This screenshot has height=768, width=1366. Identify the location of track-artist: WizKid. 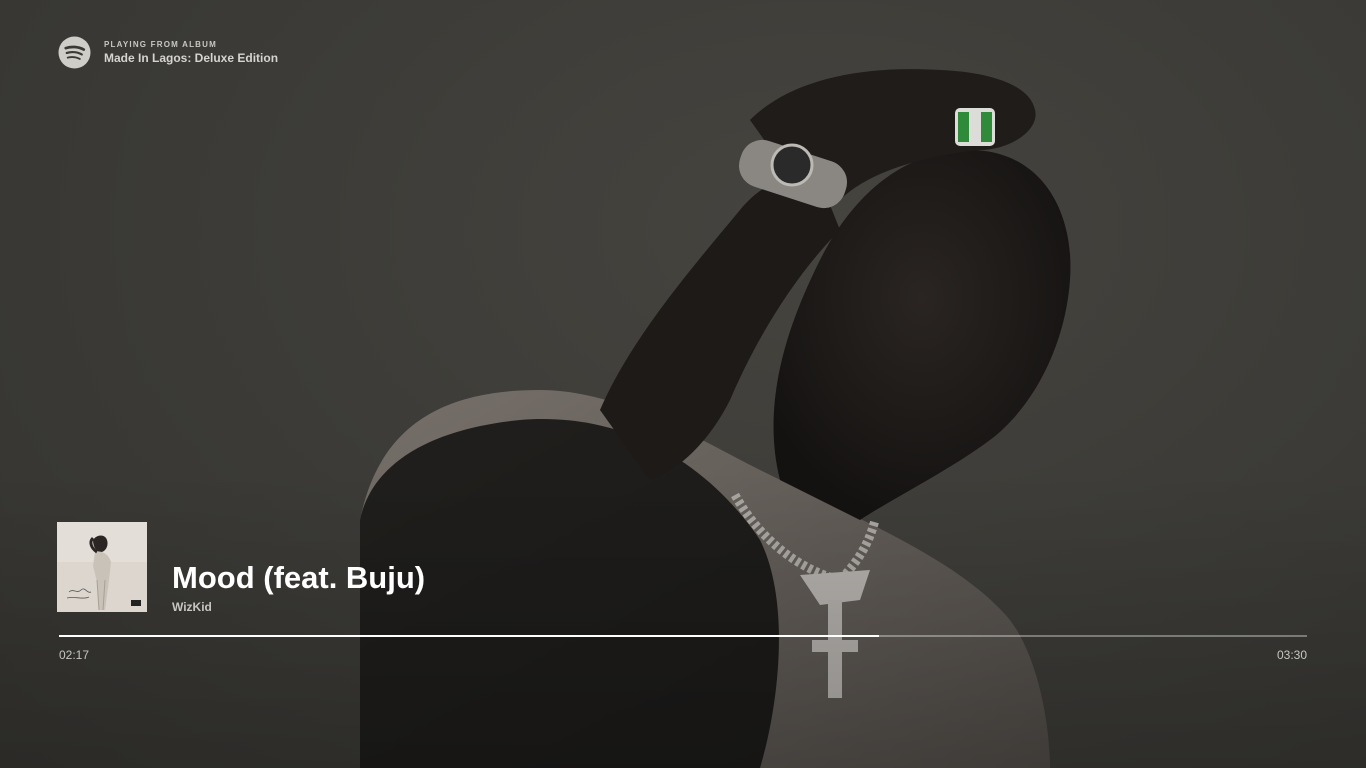
(192, 607).